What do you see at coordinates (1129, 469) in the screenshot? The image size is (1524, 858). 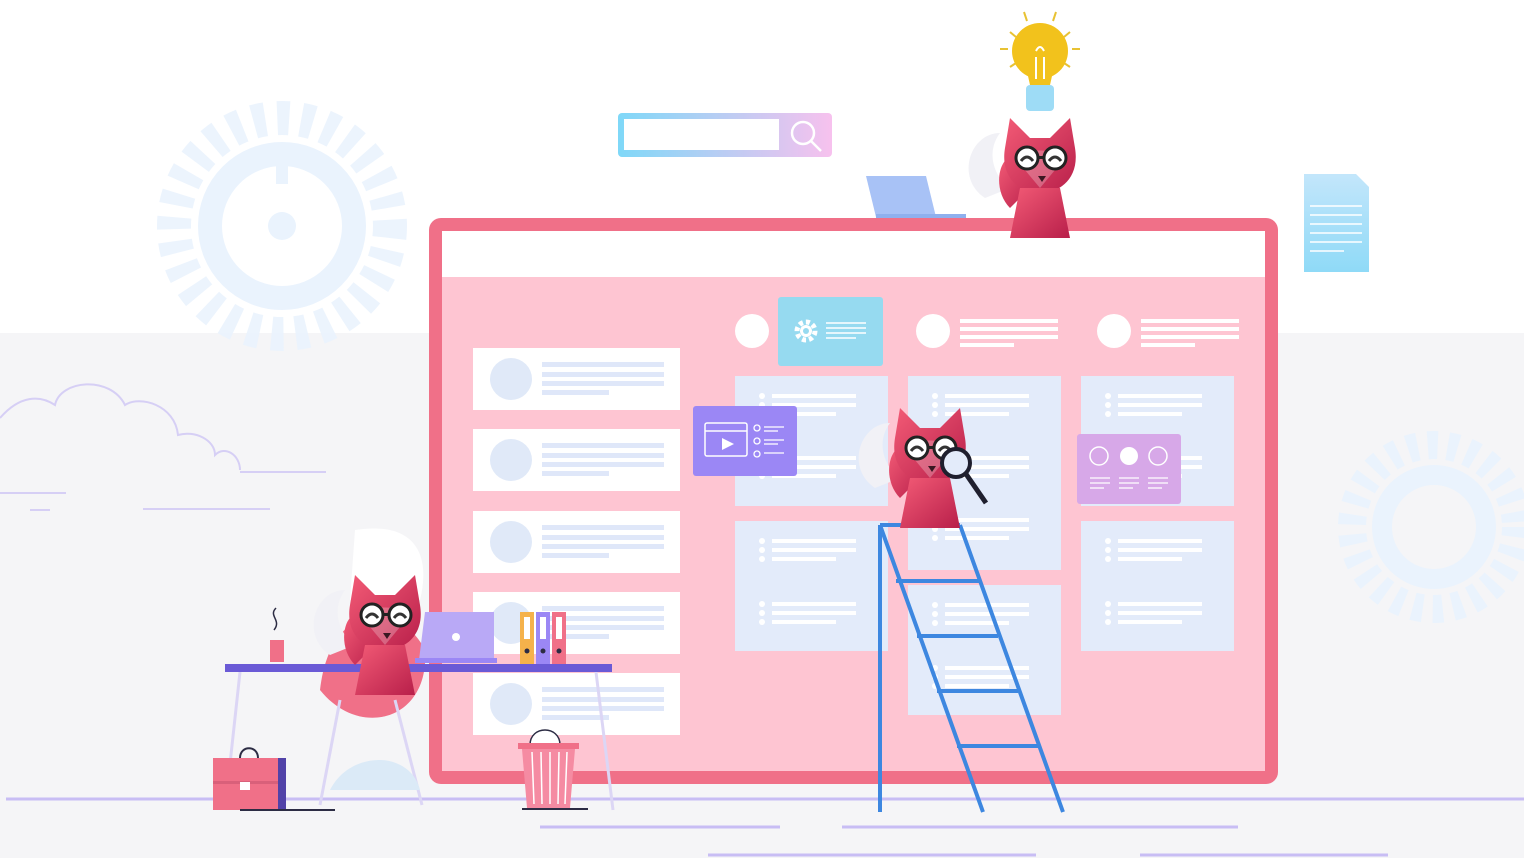 I see `clock-widget-icon` at bounding box center [1129, 469].